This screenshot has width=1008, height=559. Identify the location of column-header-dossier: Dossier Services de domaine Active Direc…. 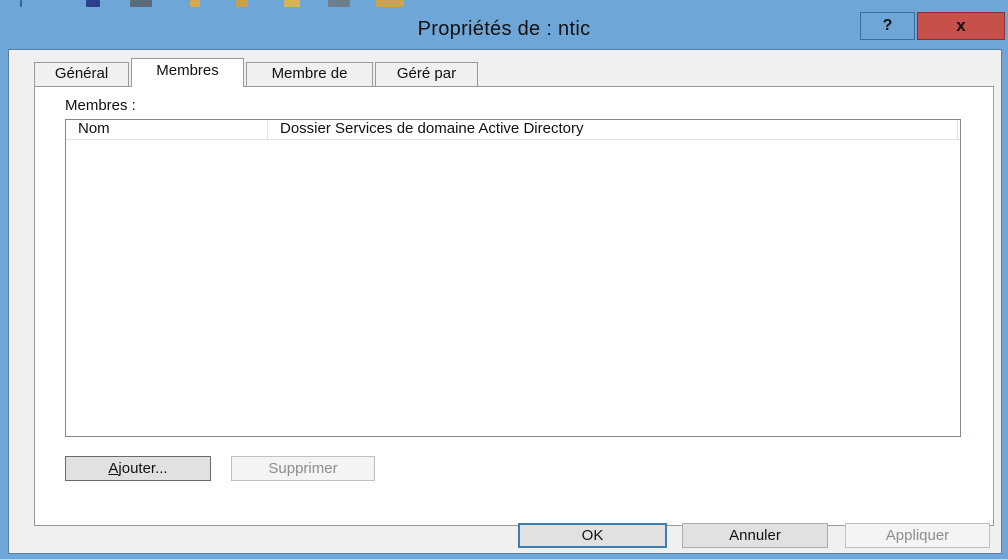
(613, 129).